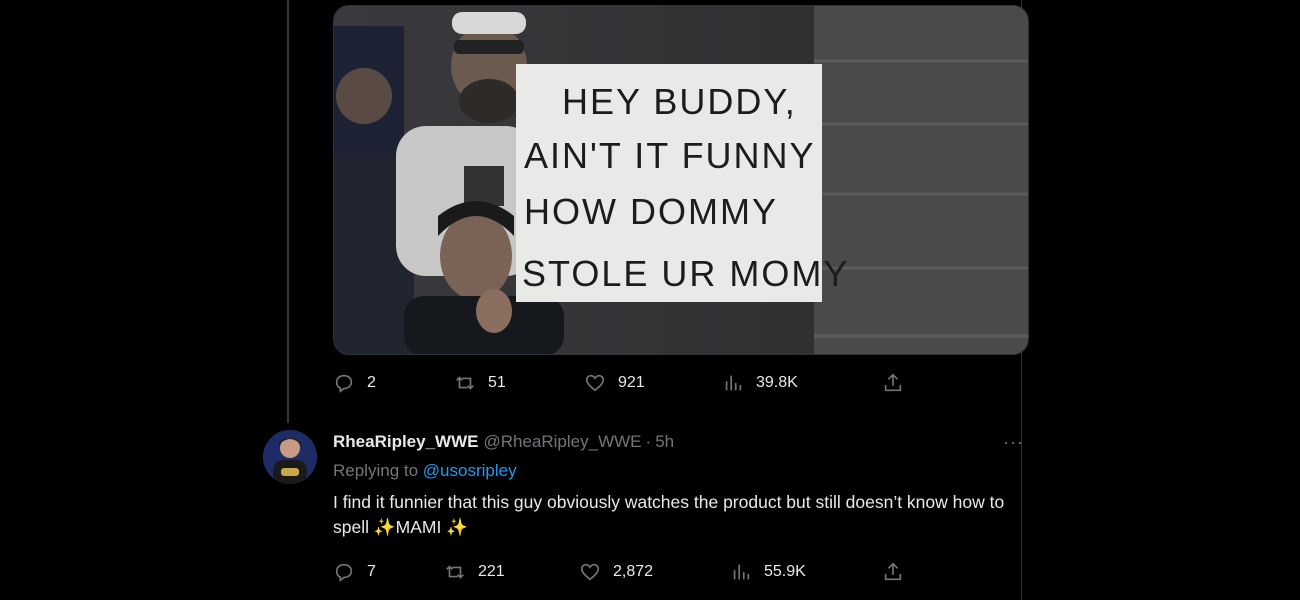 The width and height of the screenshot is (1300, 600). I want to click on more-options-icon: ···, so click(1013, 442).